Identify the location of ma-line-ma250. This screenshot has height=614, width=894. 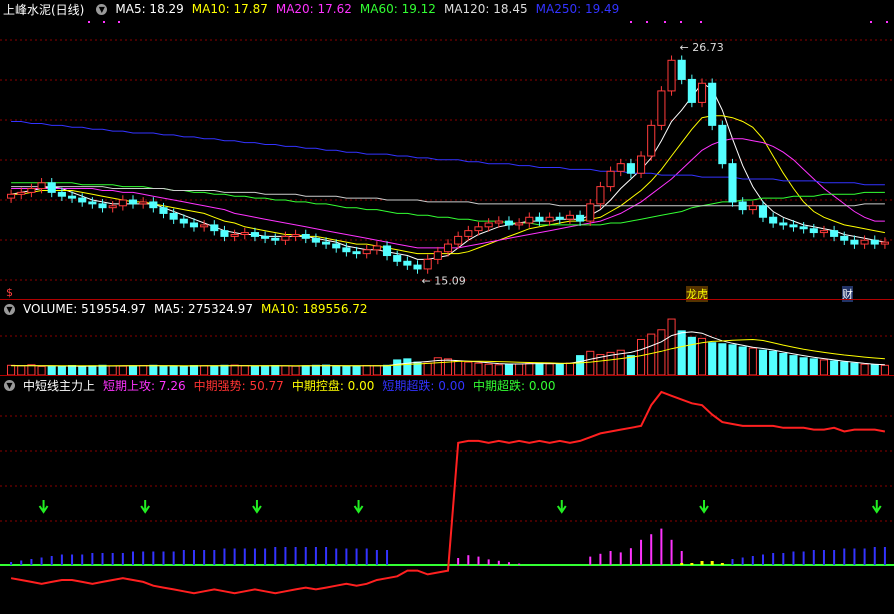
(448, 153).